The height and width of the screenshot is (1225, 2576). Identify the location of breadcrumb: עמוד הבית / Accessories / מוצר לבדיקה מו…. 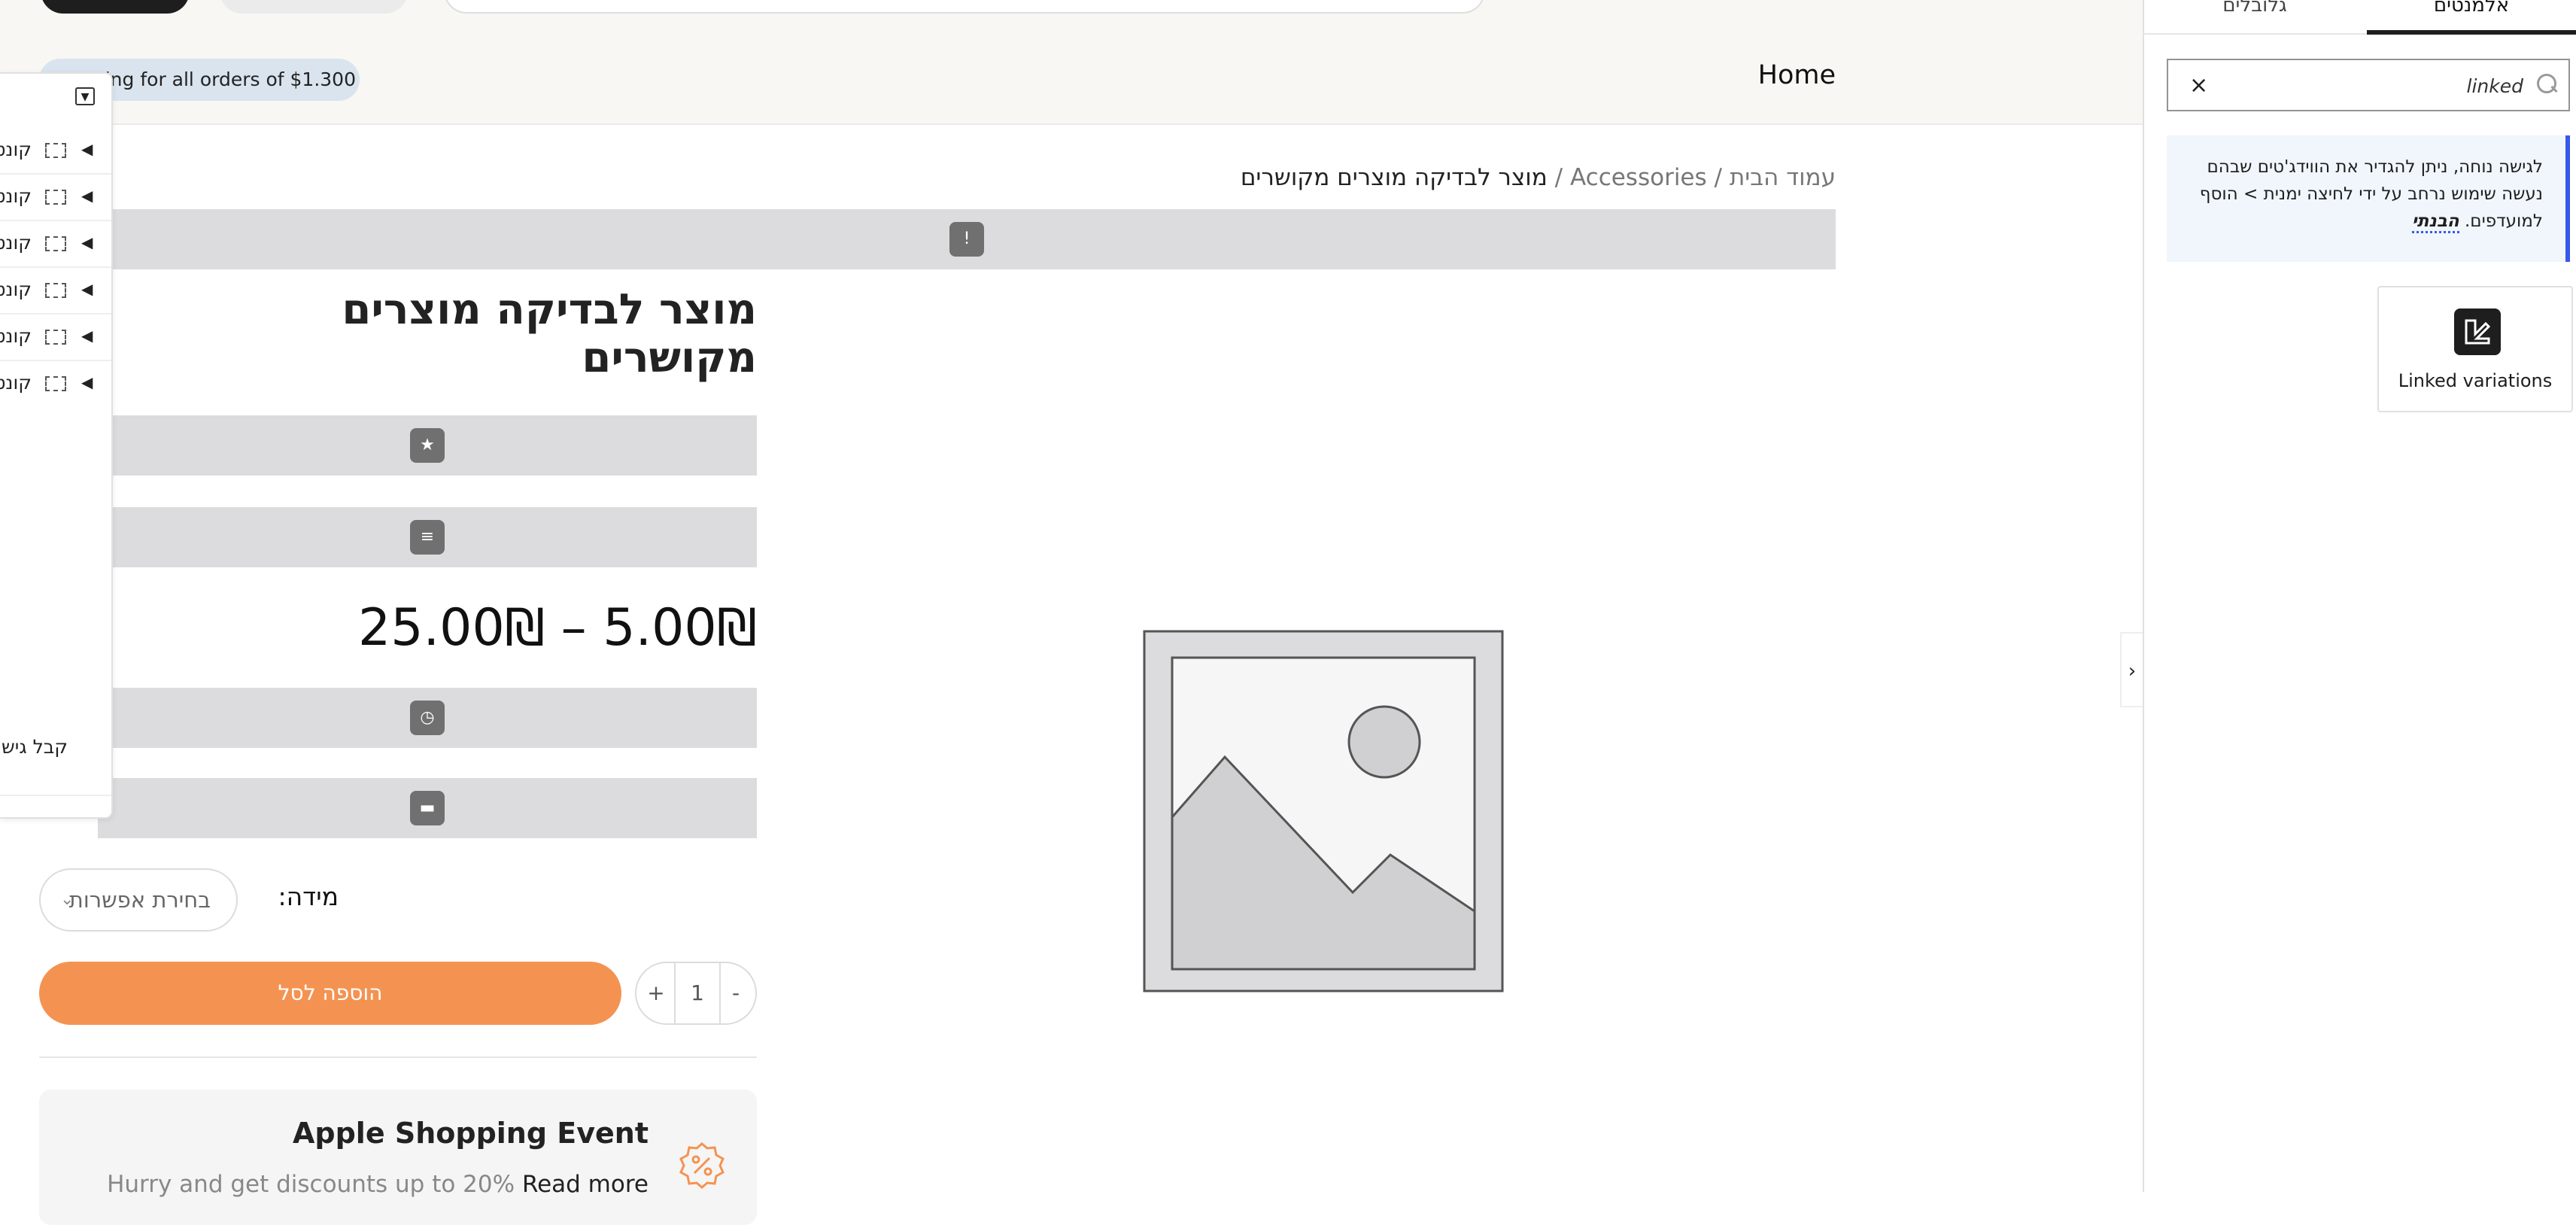
(1512, 177).